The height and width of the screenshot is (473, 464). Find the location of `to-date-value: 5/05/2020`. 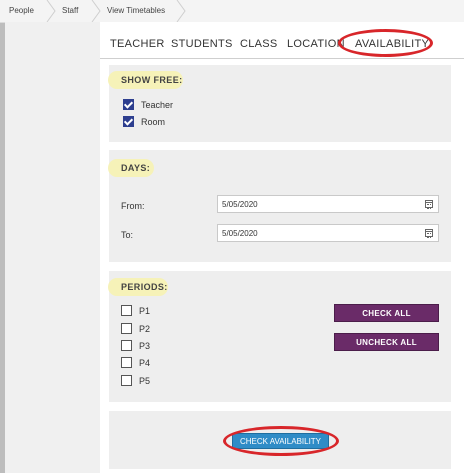

to-date-value: 5/05/2020 is located at coordinates (240, 233).